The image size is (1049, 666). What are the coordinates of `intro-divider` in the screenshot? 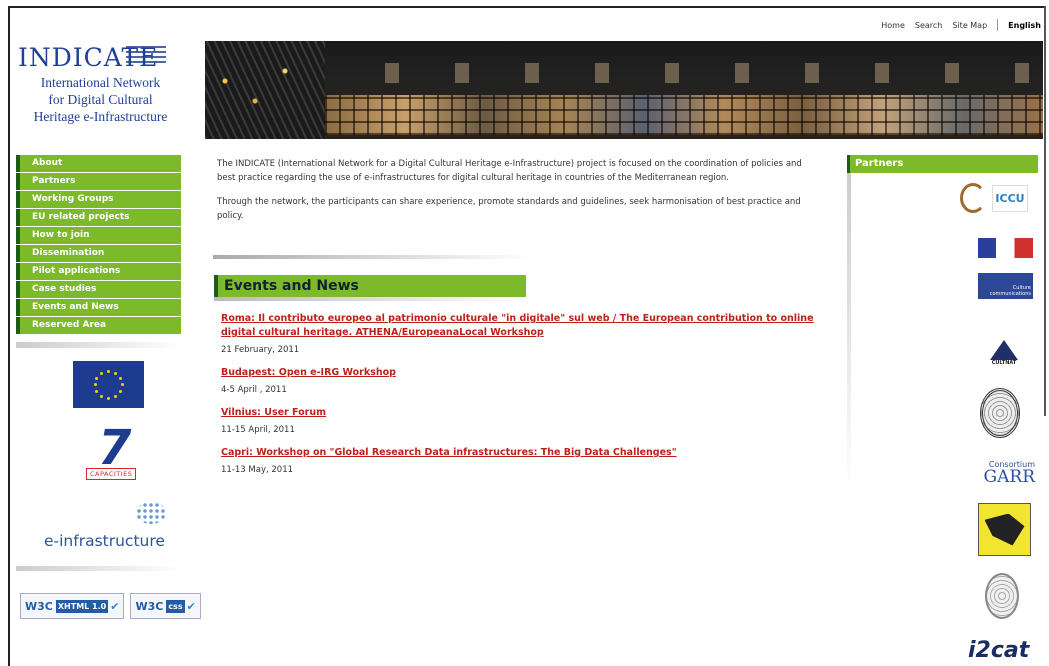 It's located at (373, 257).